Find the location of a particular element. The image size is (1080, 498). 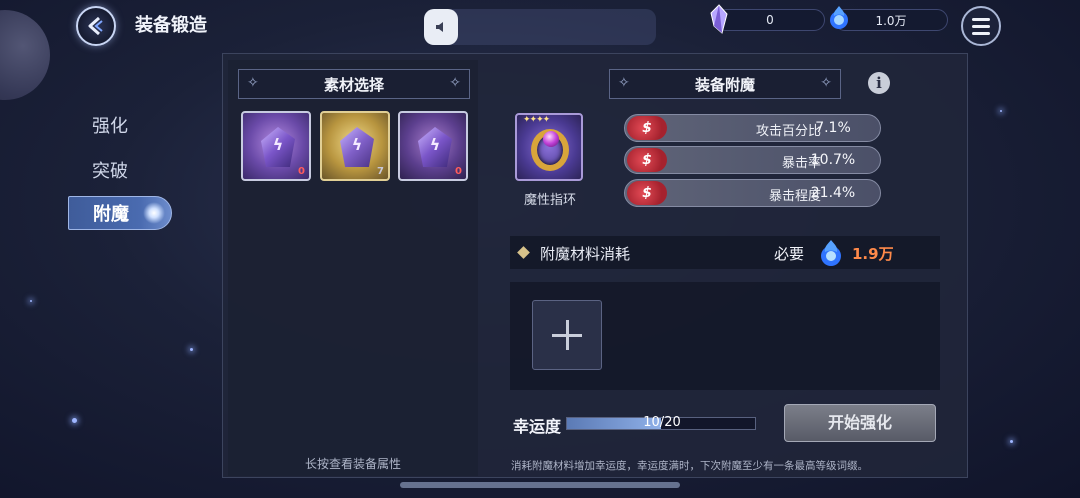

bottom-scrollbar is located at coordinates (540, 485).